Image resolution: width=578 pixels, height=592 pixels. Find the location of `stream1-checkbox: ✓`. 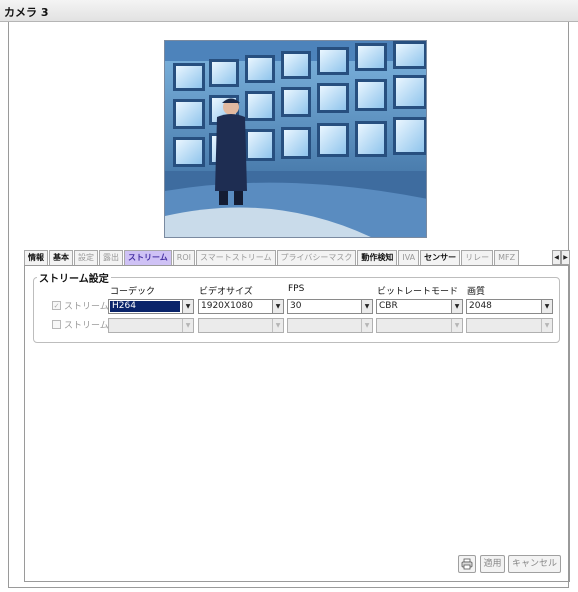

stream1-checkbox: ✓ is located at coordinates (56, 305).